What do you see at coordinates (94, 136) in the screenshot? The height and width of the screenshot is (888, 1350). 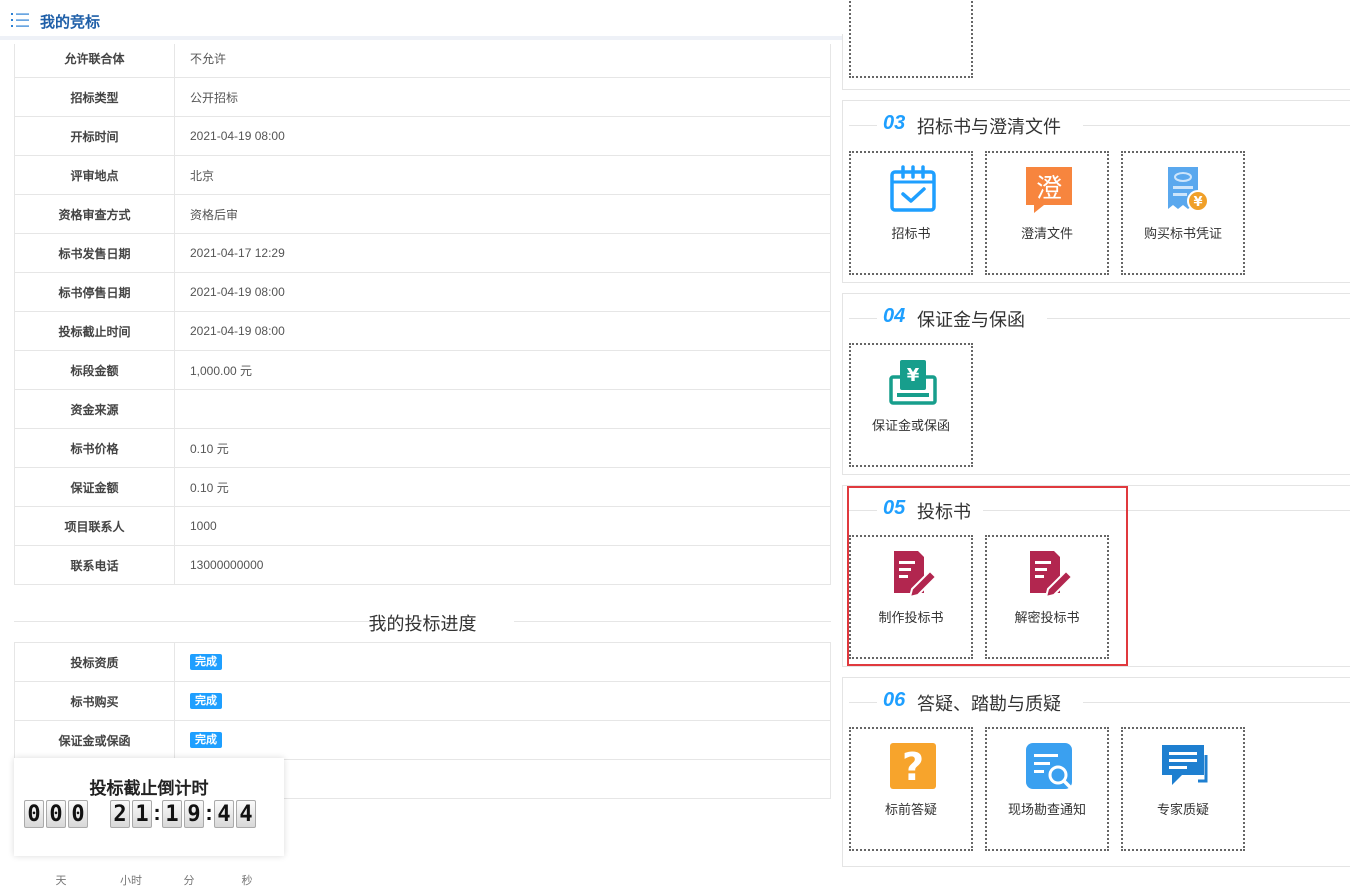 I see `row-label: 开标时间` at bounding box center [94, 136].